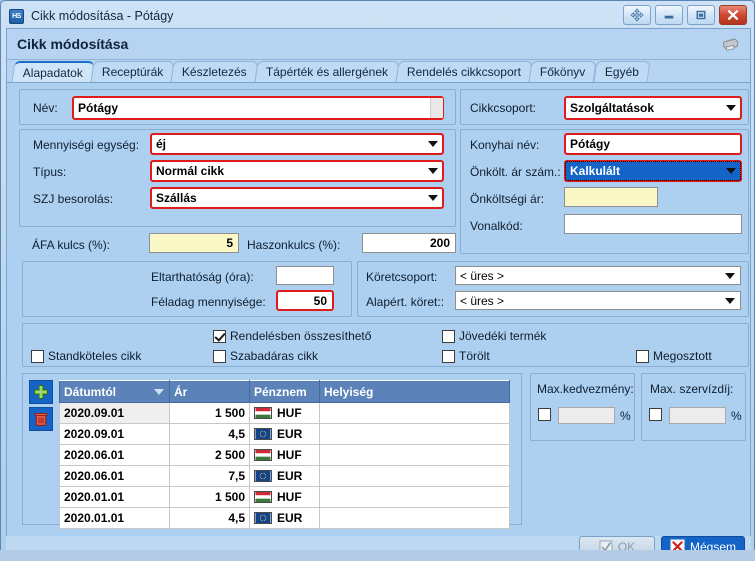  Describe the element at coordinates (669, 15) in the screenshot. I see `minimize-button` at that location.